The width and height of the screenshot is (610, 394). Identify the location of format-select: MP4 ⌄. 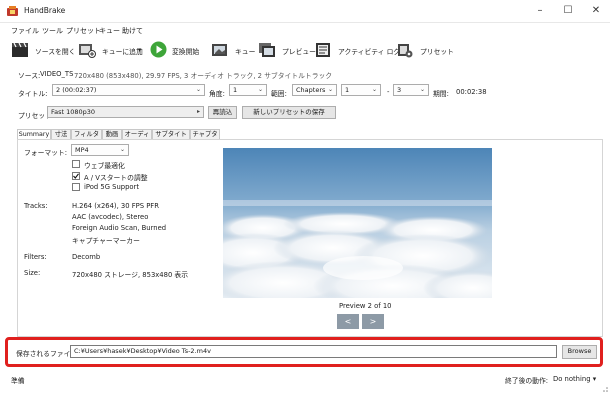
(100, 150).